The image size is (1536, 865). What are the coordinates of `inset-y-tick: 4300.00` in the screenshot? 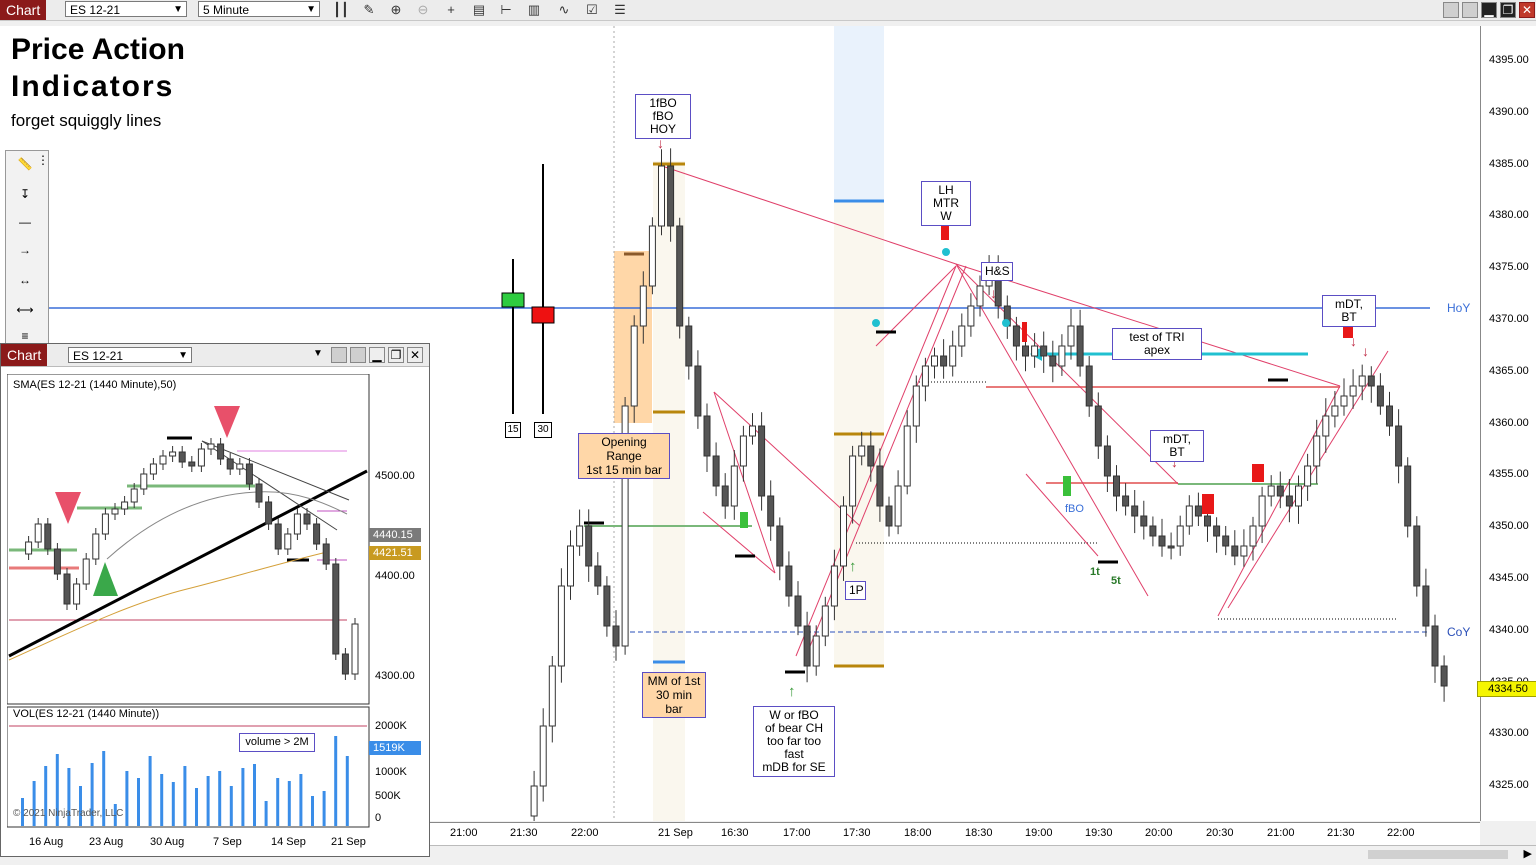 It's located at (395, 676).